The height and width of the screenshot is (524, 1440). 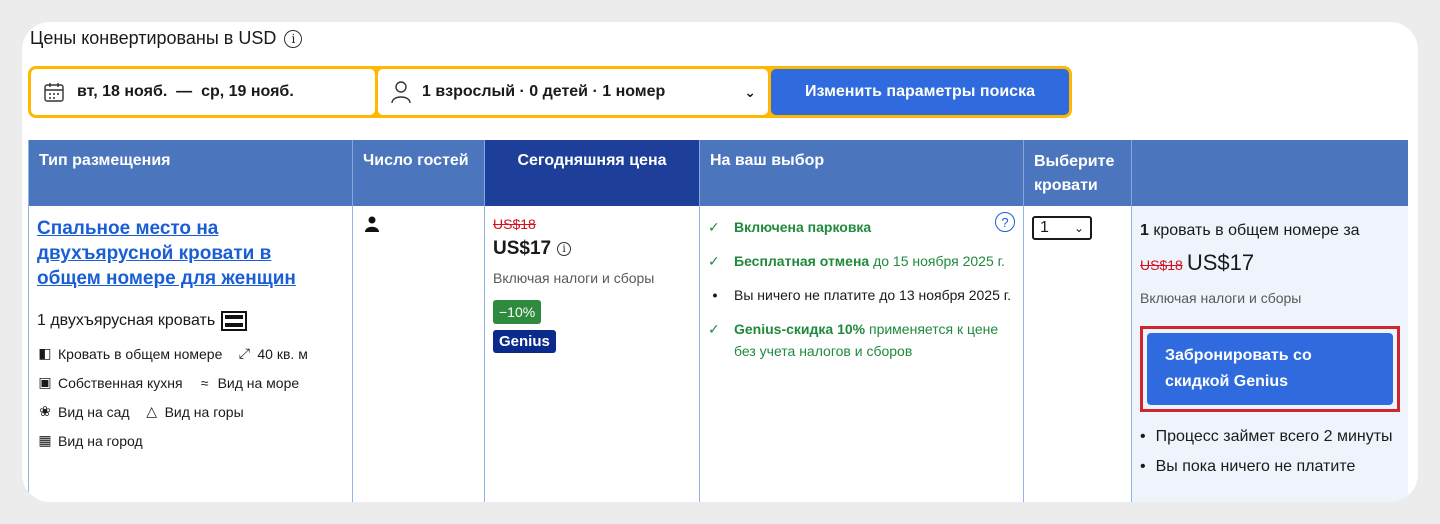 I want to click on calendar-icon, so click(x=54, y=92).